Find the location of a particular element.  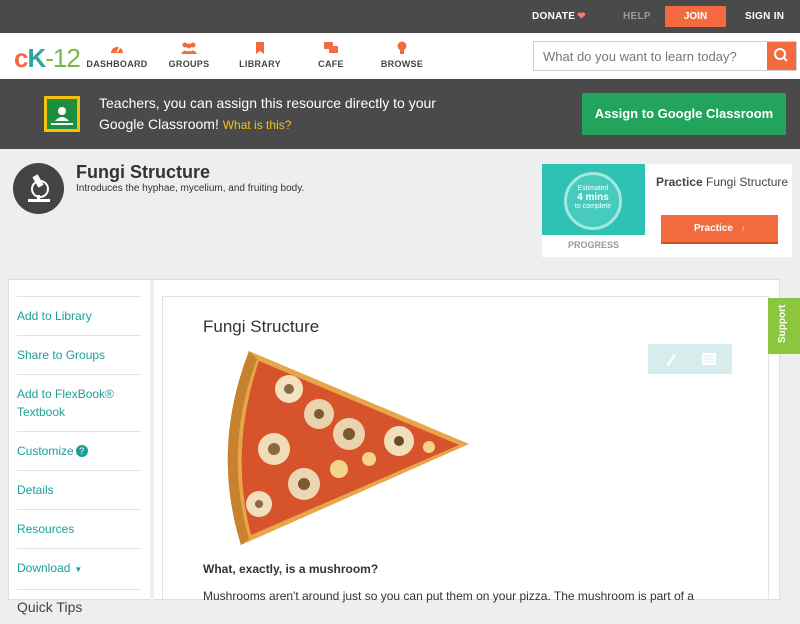

download-link: Download ▼ is located at coordinates (79, 568).